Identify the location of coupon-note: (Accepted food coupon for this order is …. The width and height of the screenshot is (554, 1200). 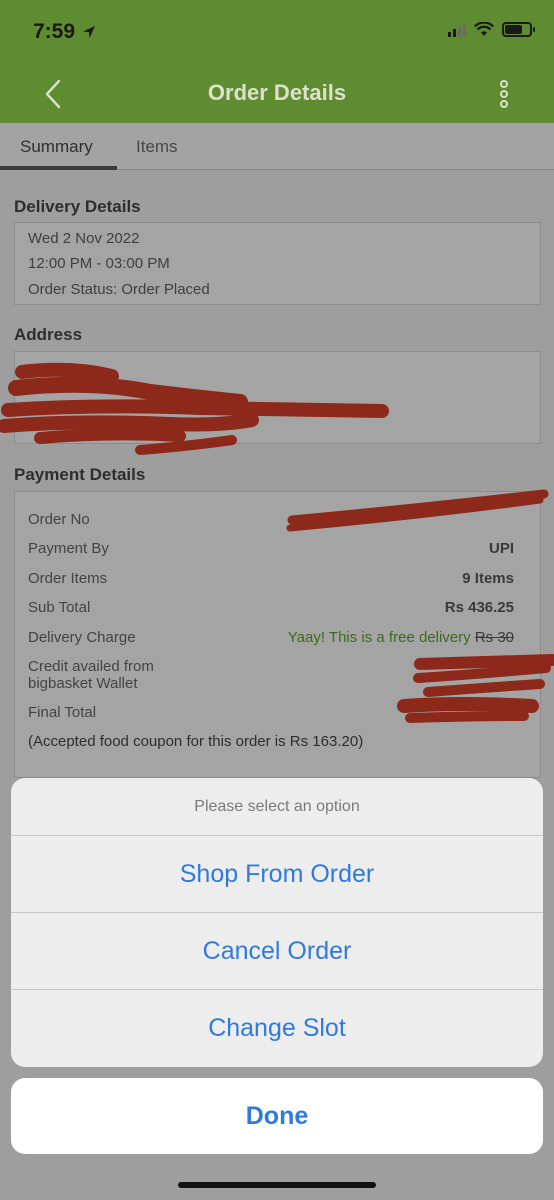
(196, 741).